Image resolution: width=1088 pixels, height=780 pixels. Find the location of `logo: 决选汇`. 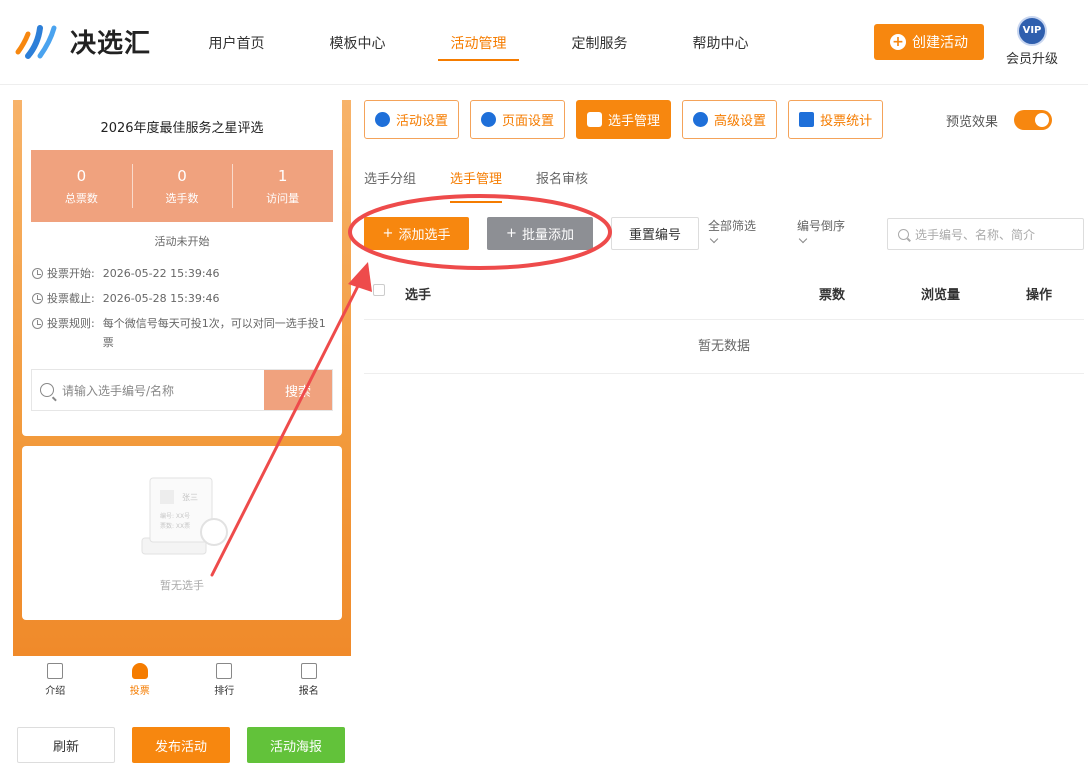

logo: 决选汇 is located at coordinates (82, 41).